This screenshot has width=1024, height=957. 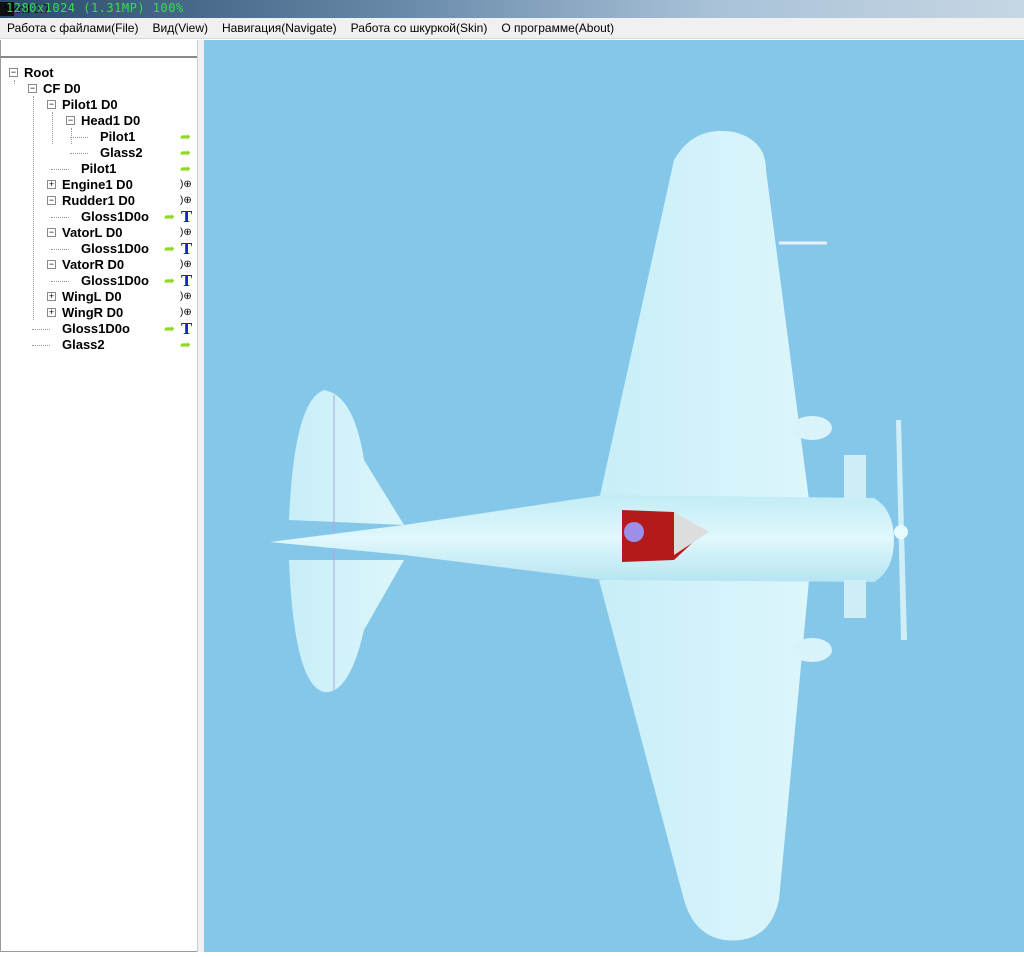 What do you see at coordinates (110, 121) in the screenshot?
I see `tree-node: Head1 D0` at bounding box center [110, 121].